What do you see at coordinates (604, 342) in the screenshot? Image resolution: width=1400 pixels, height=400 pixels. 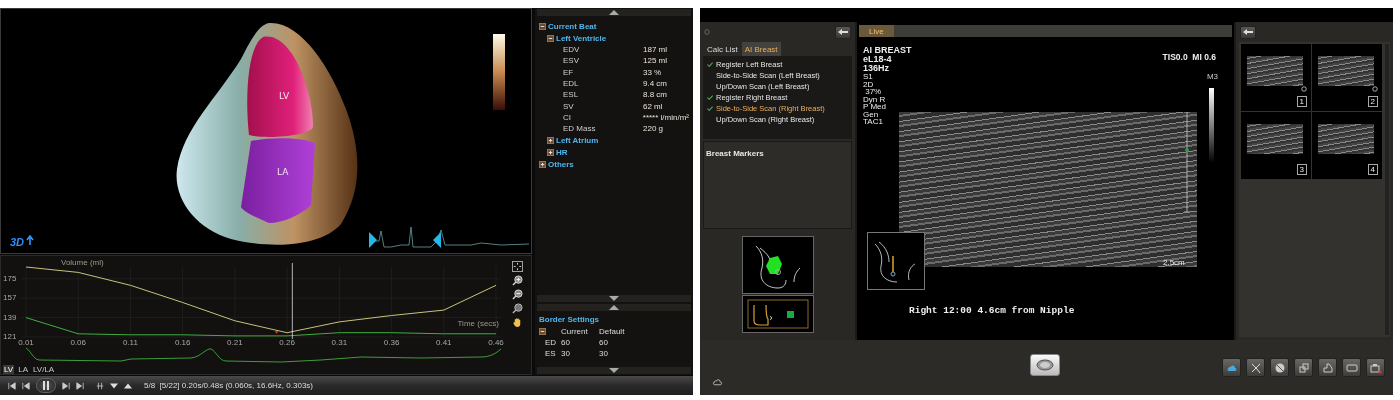 I see `default-value: 60` at bounding box center [604, 342].